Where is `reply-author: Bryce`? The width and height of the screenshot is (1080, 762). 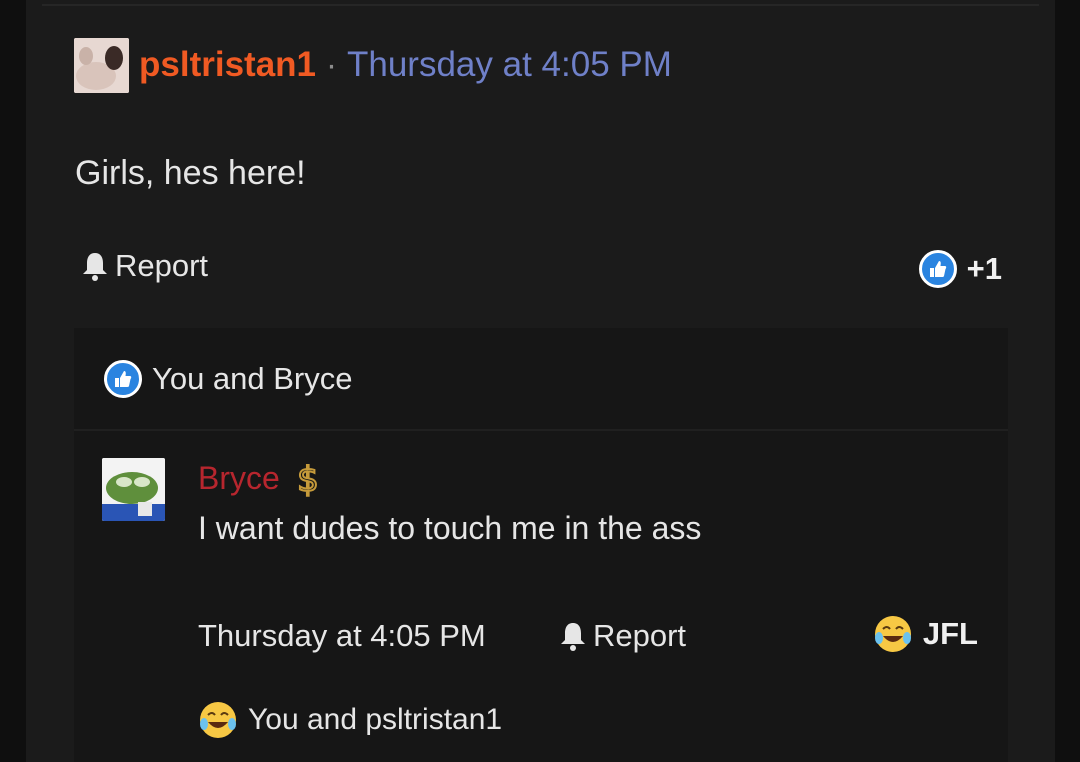
reply-author: Bryce is located at coordinates (239, 478).